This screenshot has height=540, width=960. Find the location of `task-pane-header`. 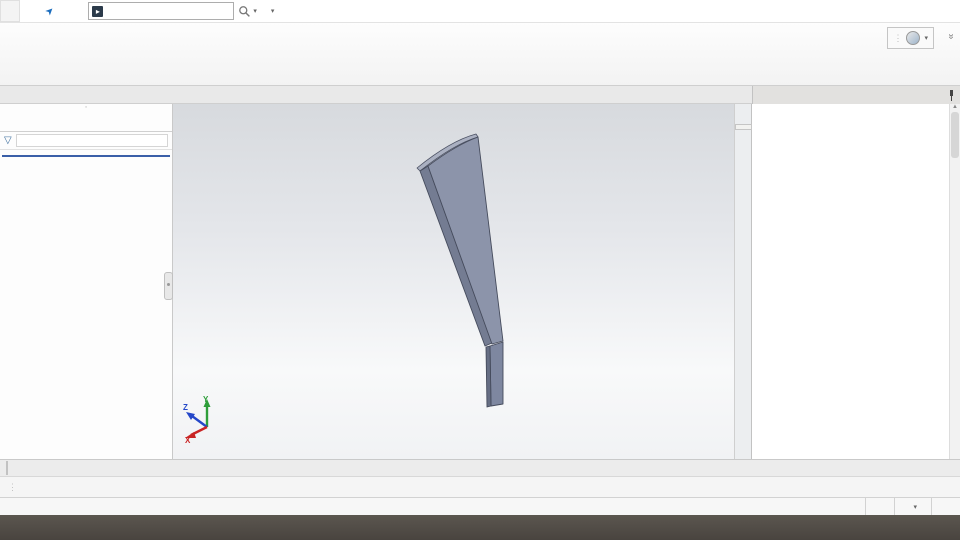

task-pane-header is located at coordinates (856, 95).